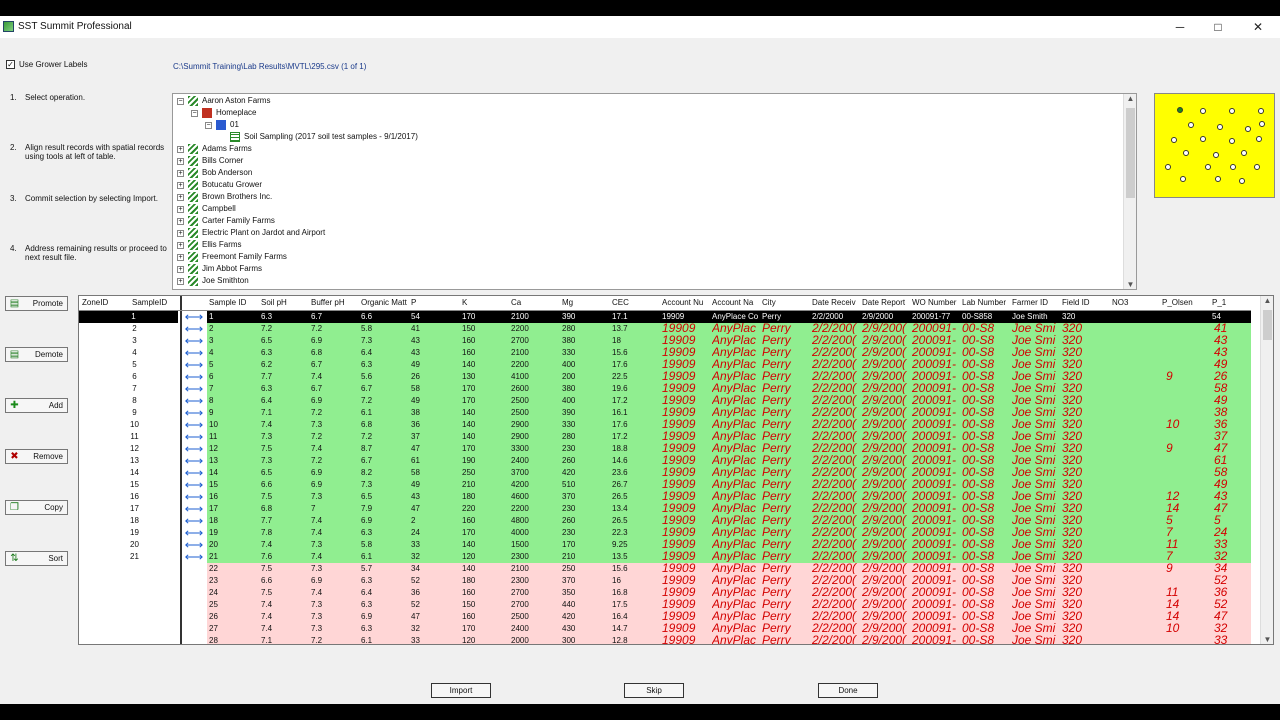  Describe the element at coordinates (435, 303) in the screenshot. I see `column-header: P` at that location.